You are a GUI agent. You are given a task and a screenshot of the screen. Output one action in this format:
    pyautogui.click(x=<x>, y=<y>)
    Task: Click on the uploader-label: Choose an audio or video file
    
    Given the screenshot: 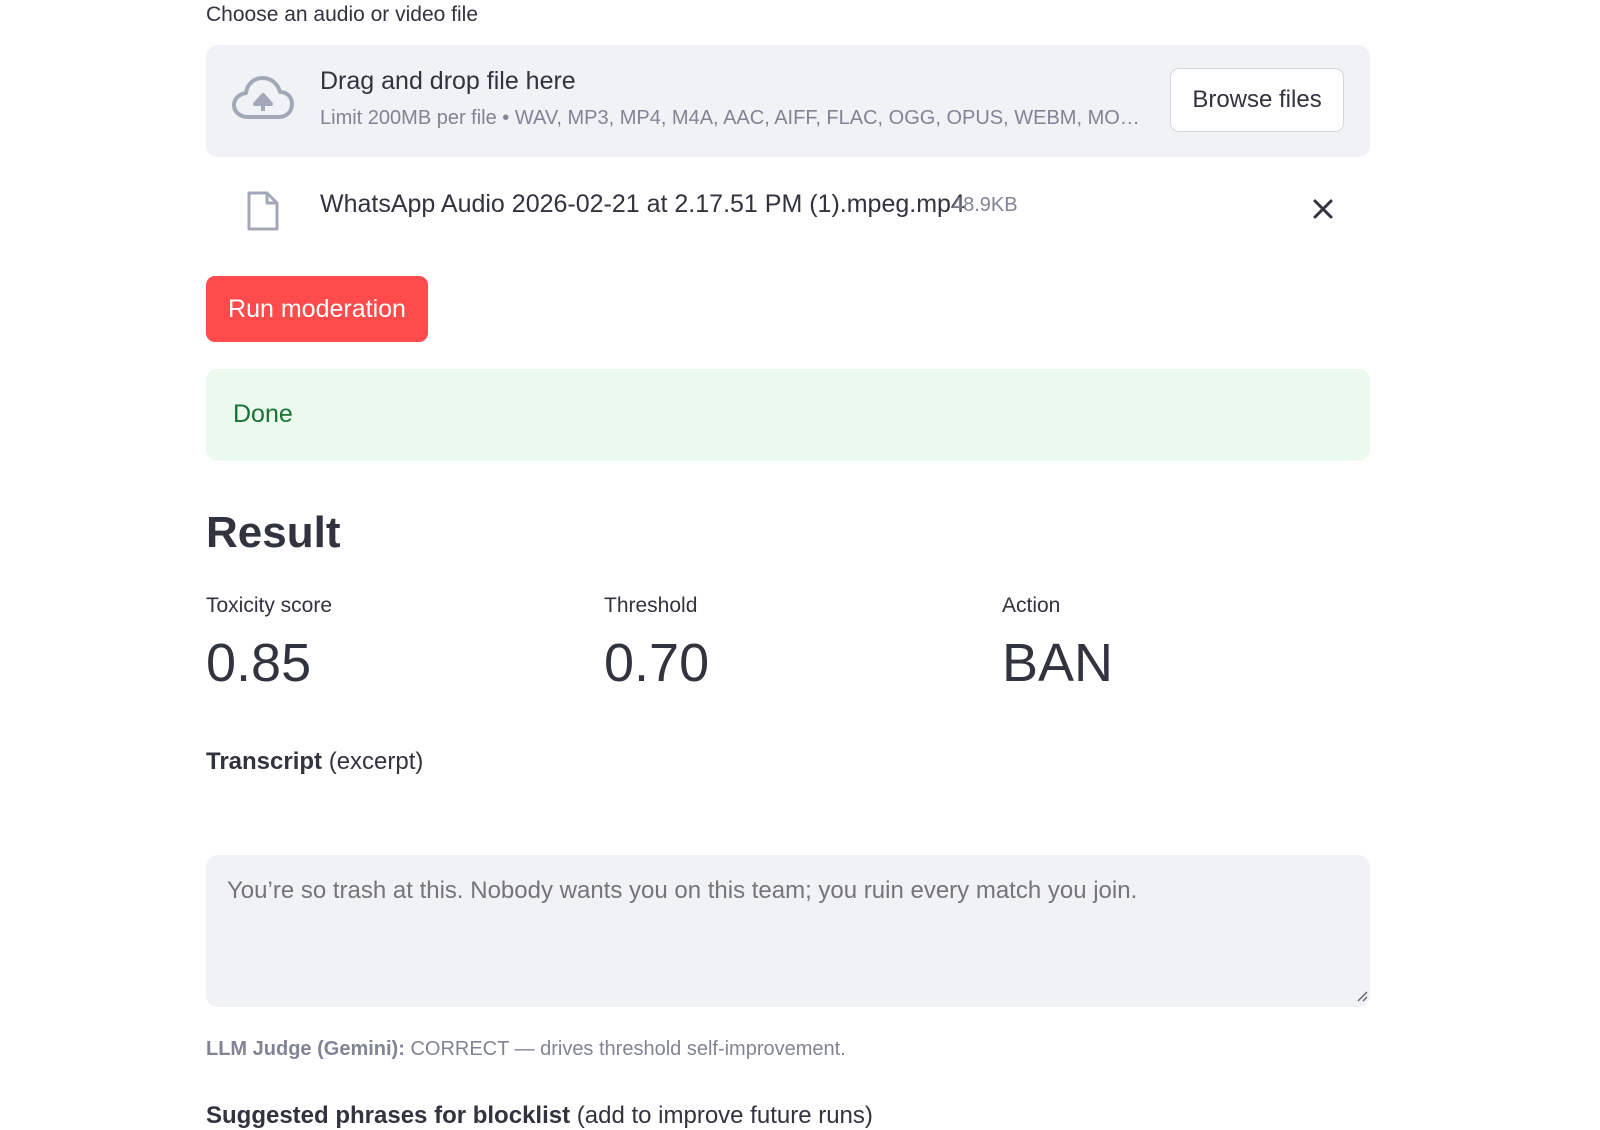 What is the action you would take?
    pyautogui.click(x=342, y=14)
    